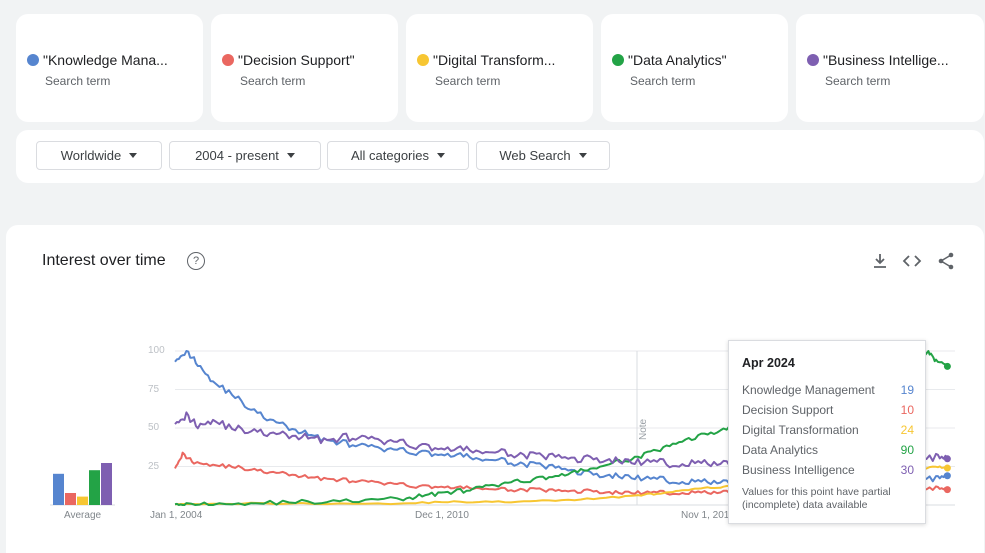  Describe the element at coordinates (154, 427) in the screenshot. I see `y-tick-label: 50` at that location.